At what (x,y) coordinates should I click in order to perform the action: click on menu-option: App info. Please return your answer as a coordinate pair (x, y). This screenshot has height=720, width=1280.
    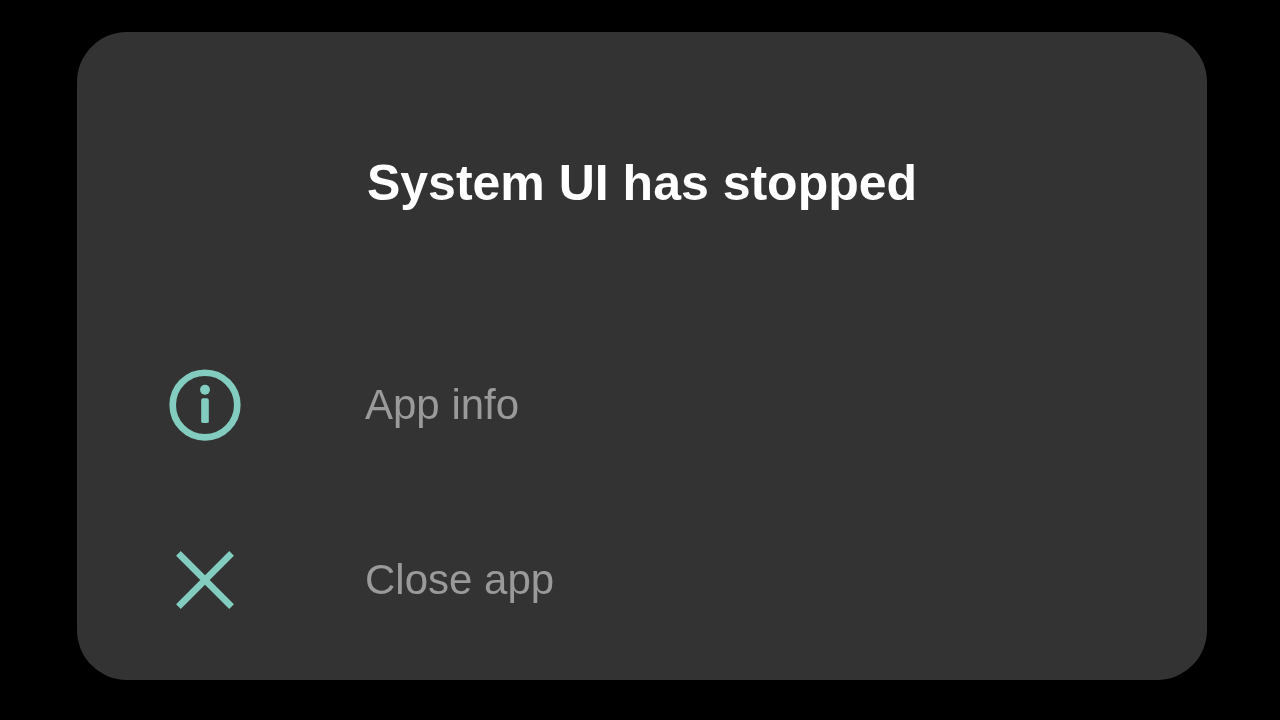
    Looking at the image, I should click on (298, 405).